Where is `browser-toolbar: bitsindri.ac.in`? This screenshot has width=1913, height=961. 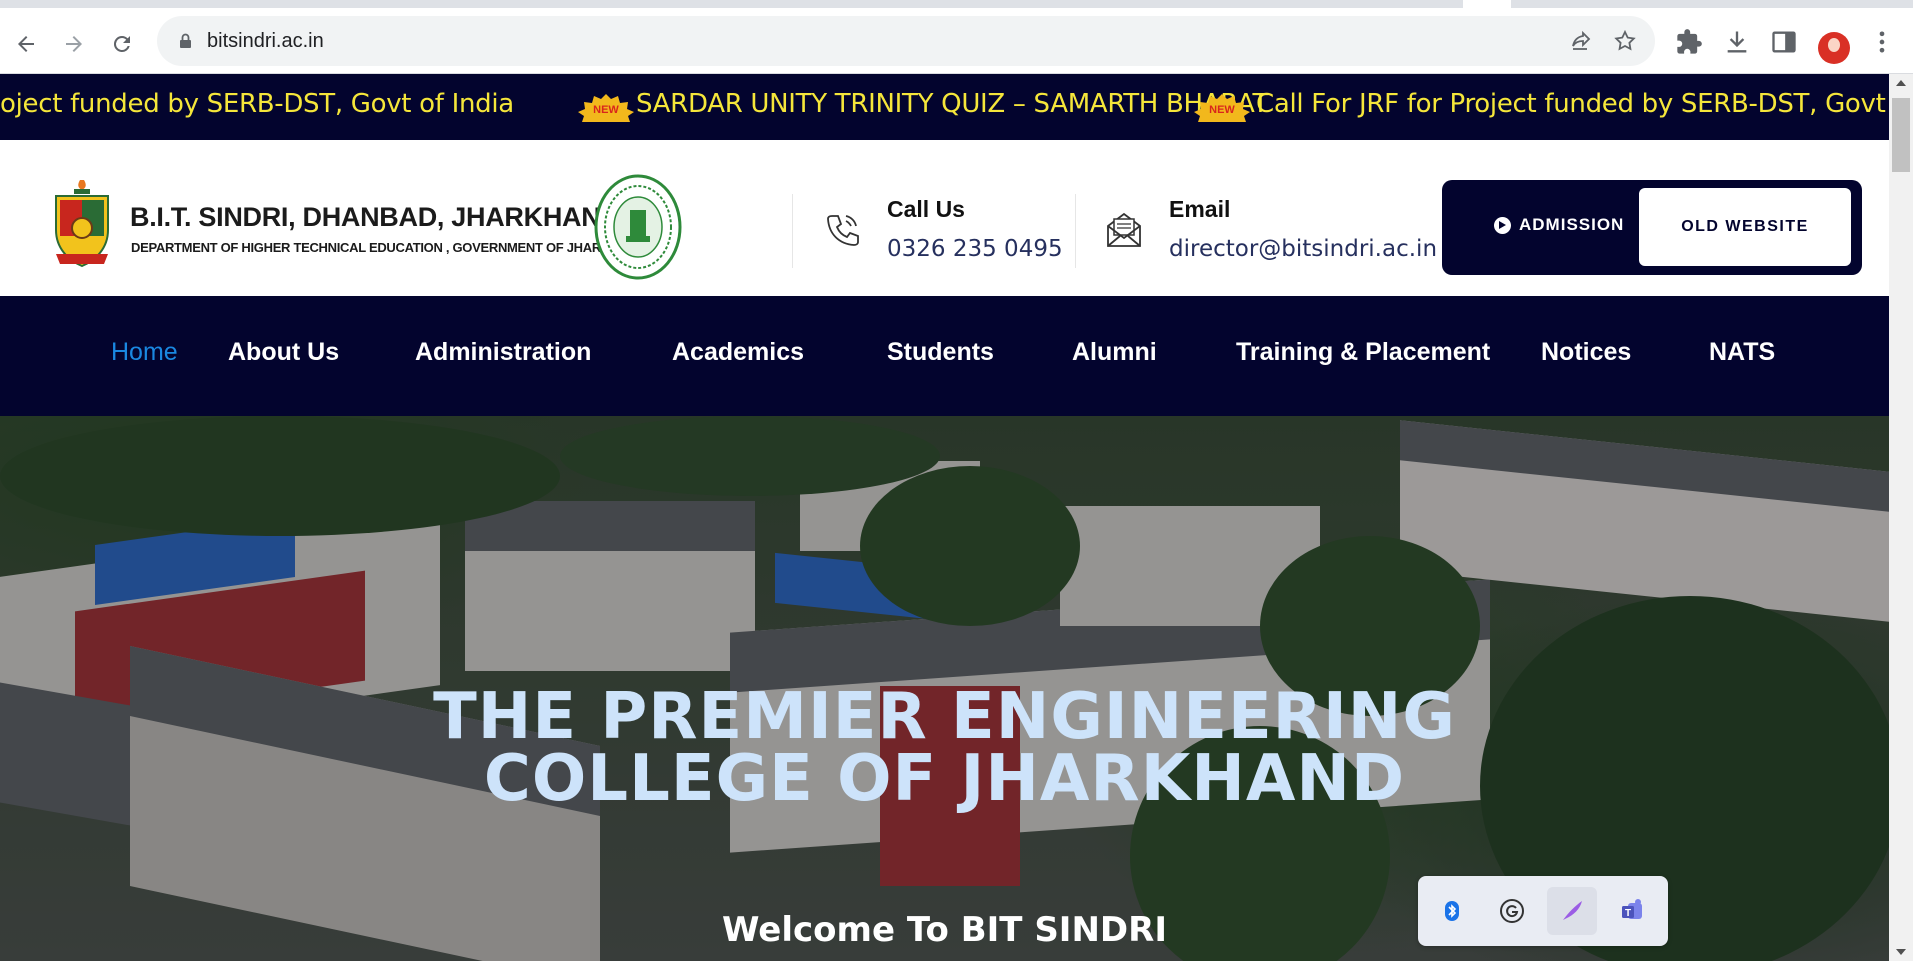 browser-toolbar: bitsindri.ac.in is located at coordinates (956, 41).